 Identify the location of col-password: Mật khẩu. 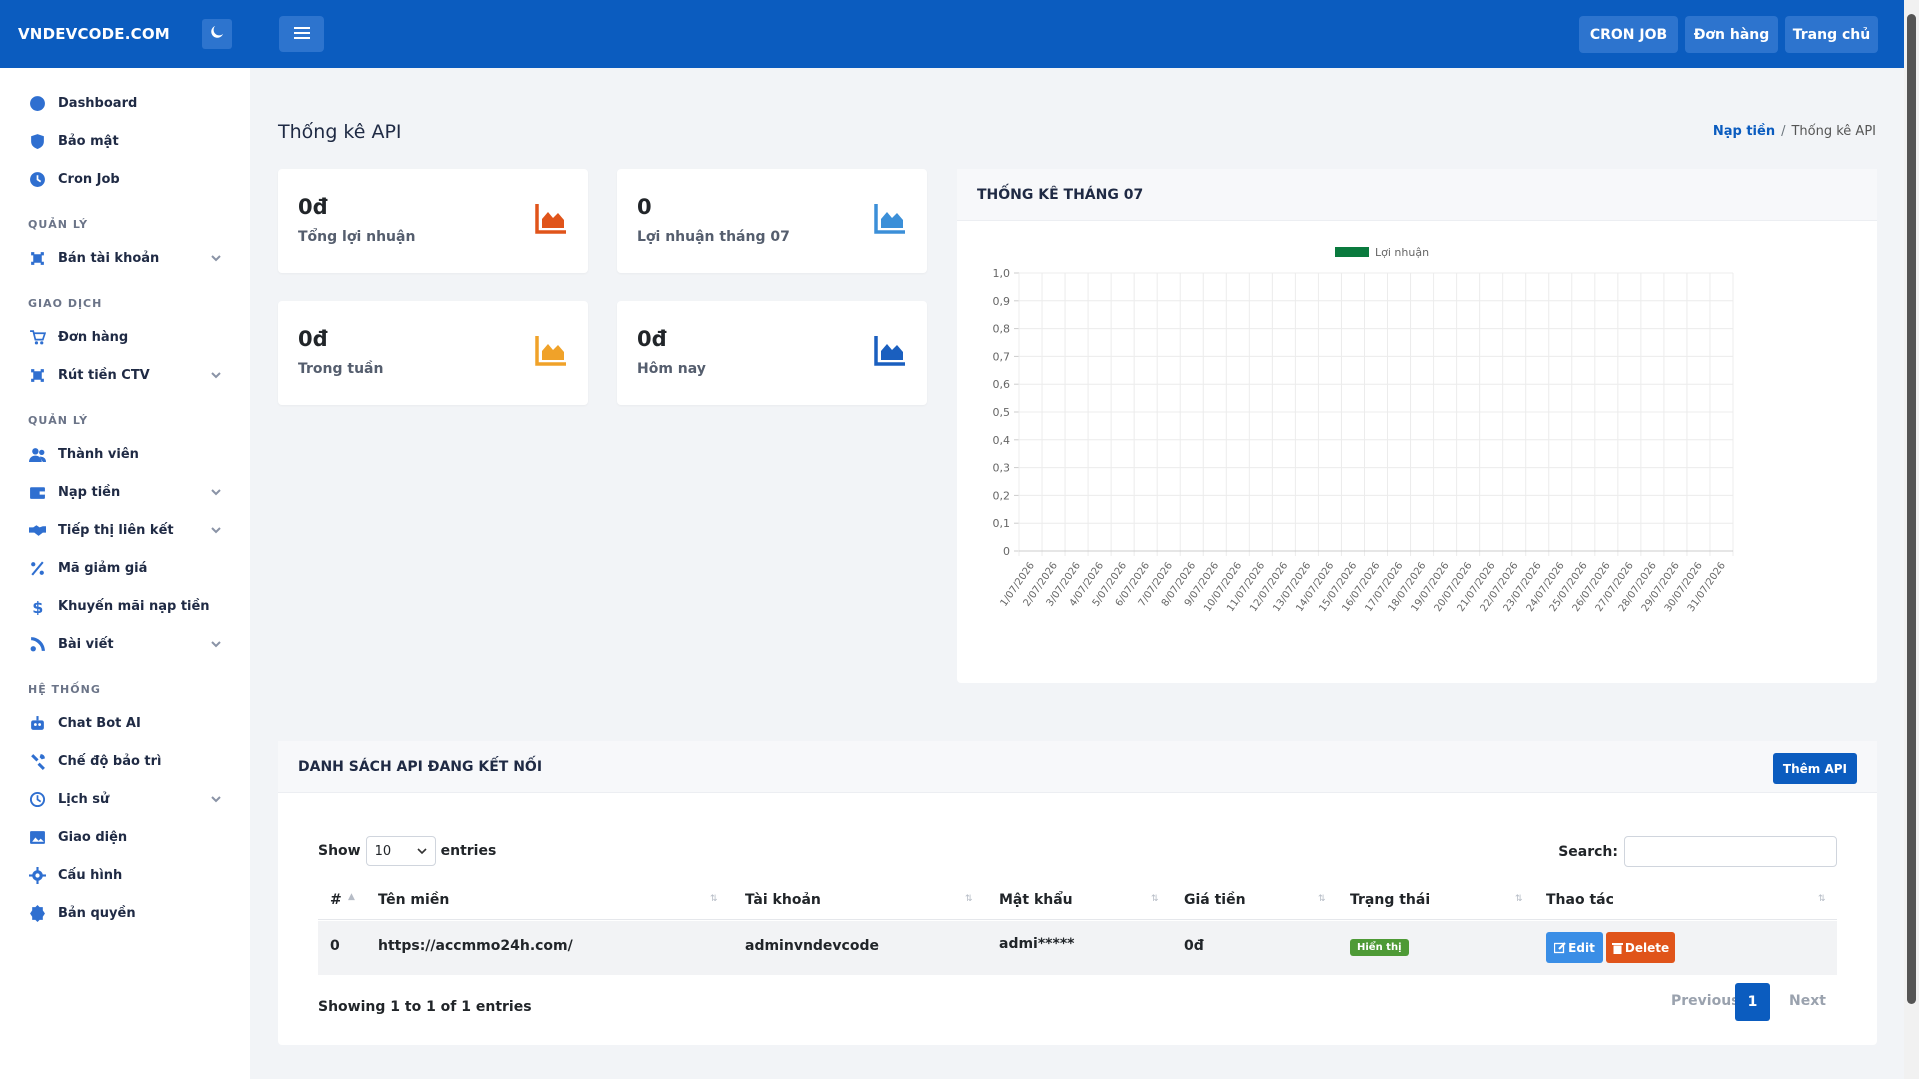
(1036, 900).